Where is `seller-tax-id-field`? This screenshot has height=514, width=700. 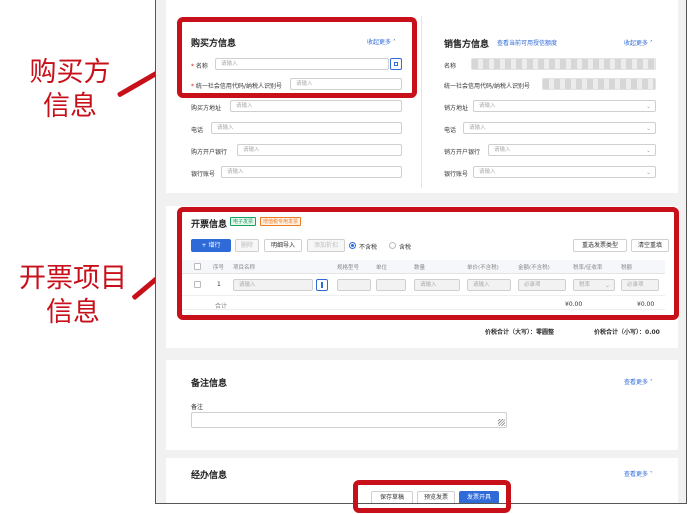
seller-tax-id-field is located at coordinates (599, 84).